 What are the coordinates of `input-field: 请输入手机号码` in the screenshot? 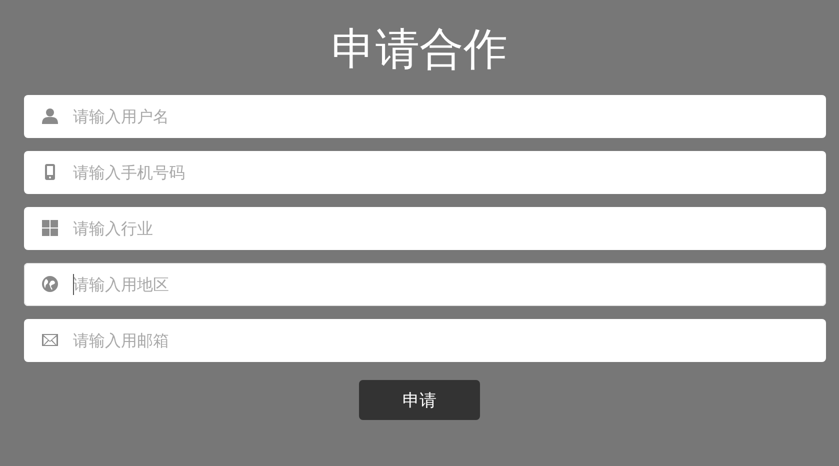 It's located at (425, 172).